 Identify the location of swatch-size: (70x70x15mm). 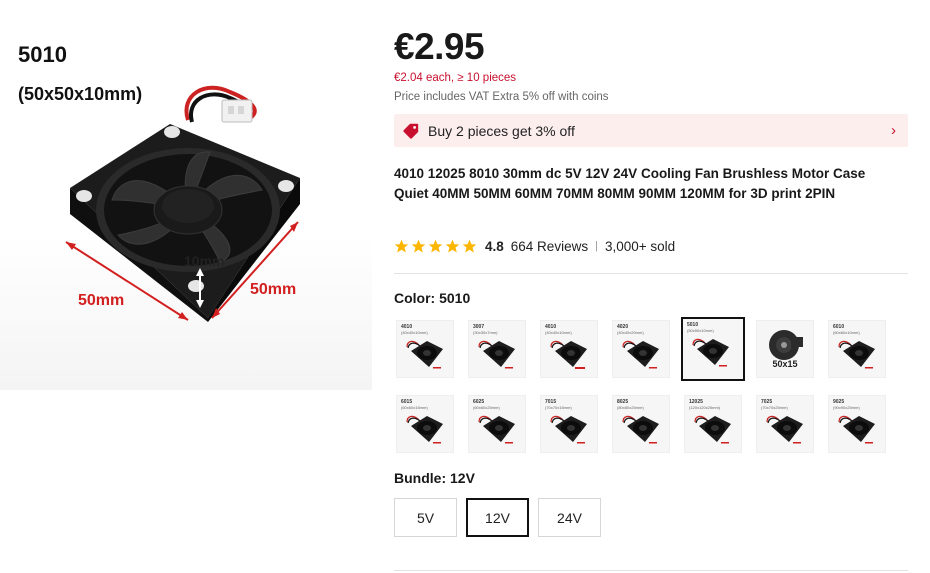
(558, 407).